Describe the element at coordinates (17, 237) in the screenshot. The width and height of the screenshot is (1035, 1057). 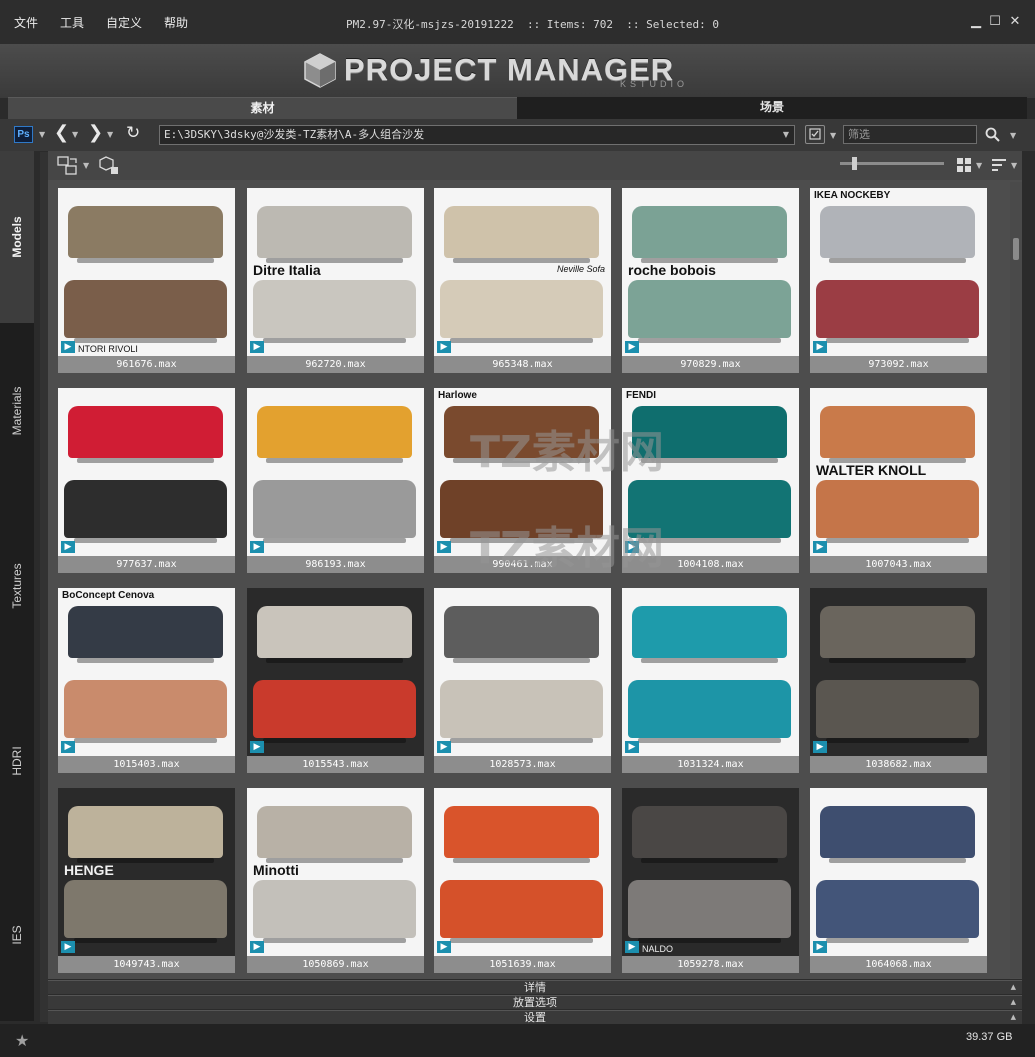
I see `side-tab-models: Models` at that location.